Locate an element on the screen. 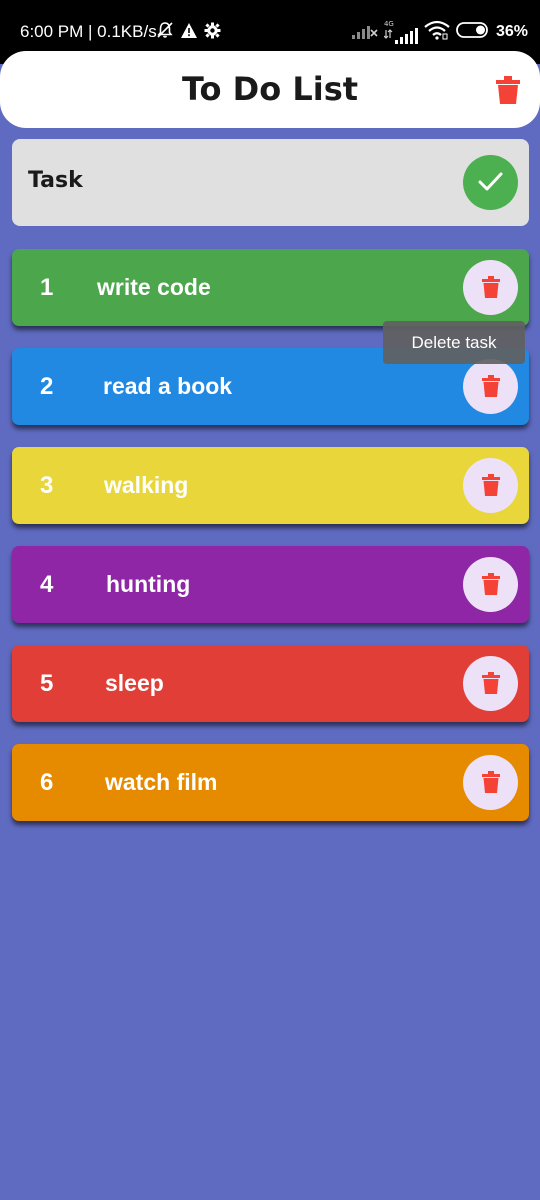 This screenshot has height=1200, width=540. signal-4g-icon: 4G is located at coordinates (400, 31).